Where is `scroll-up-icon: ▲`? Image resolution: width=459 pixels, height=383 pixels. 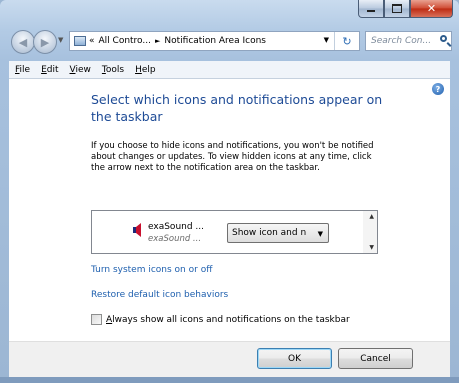
scroll-up-icon: ▲ is located at coordinates (371, 216).